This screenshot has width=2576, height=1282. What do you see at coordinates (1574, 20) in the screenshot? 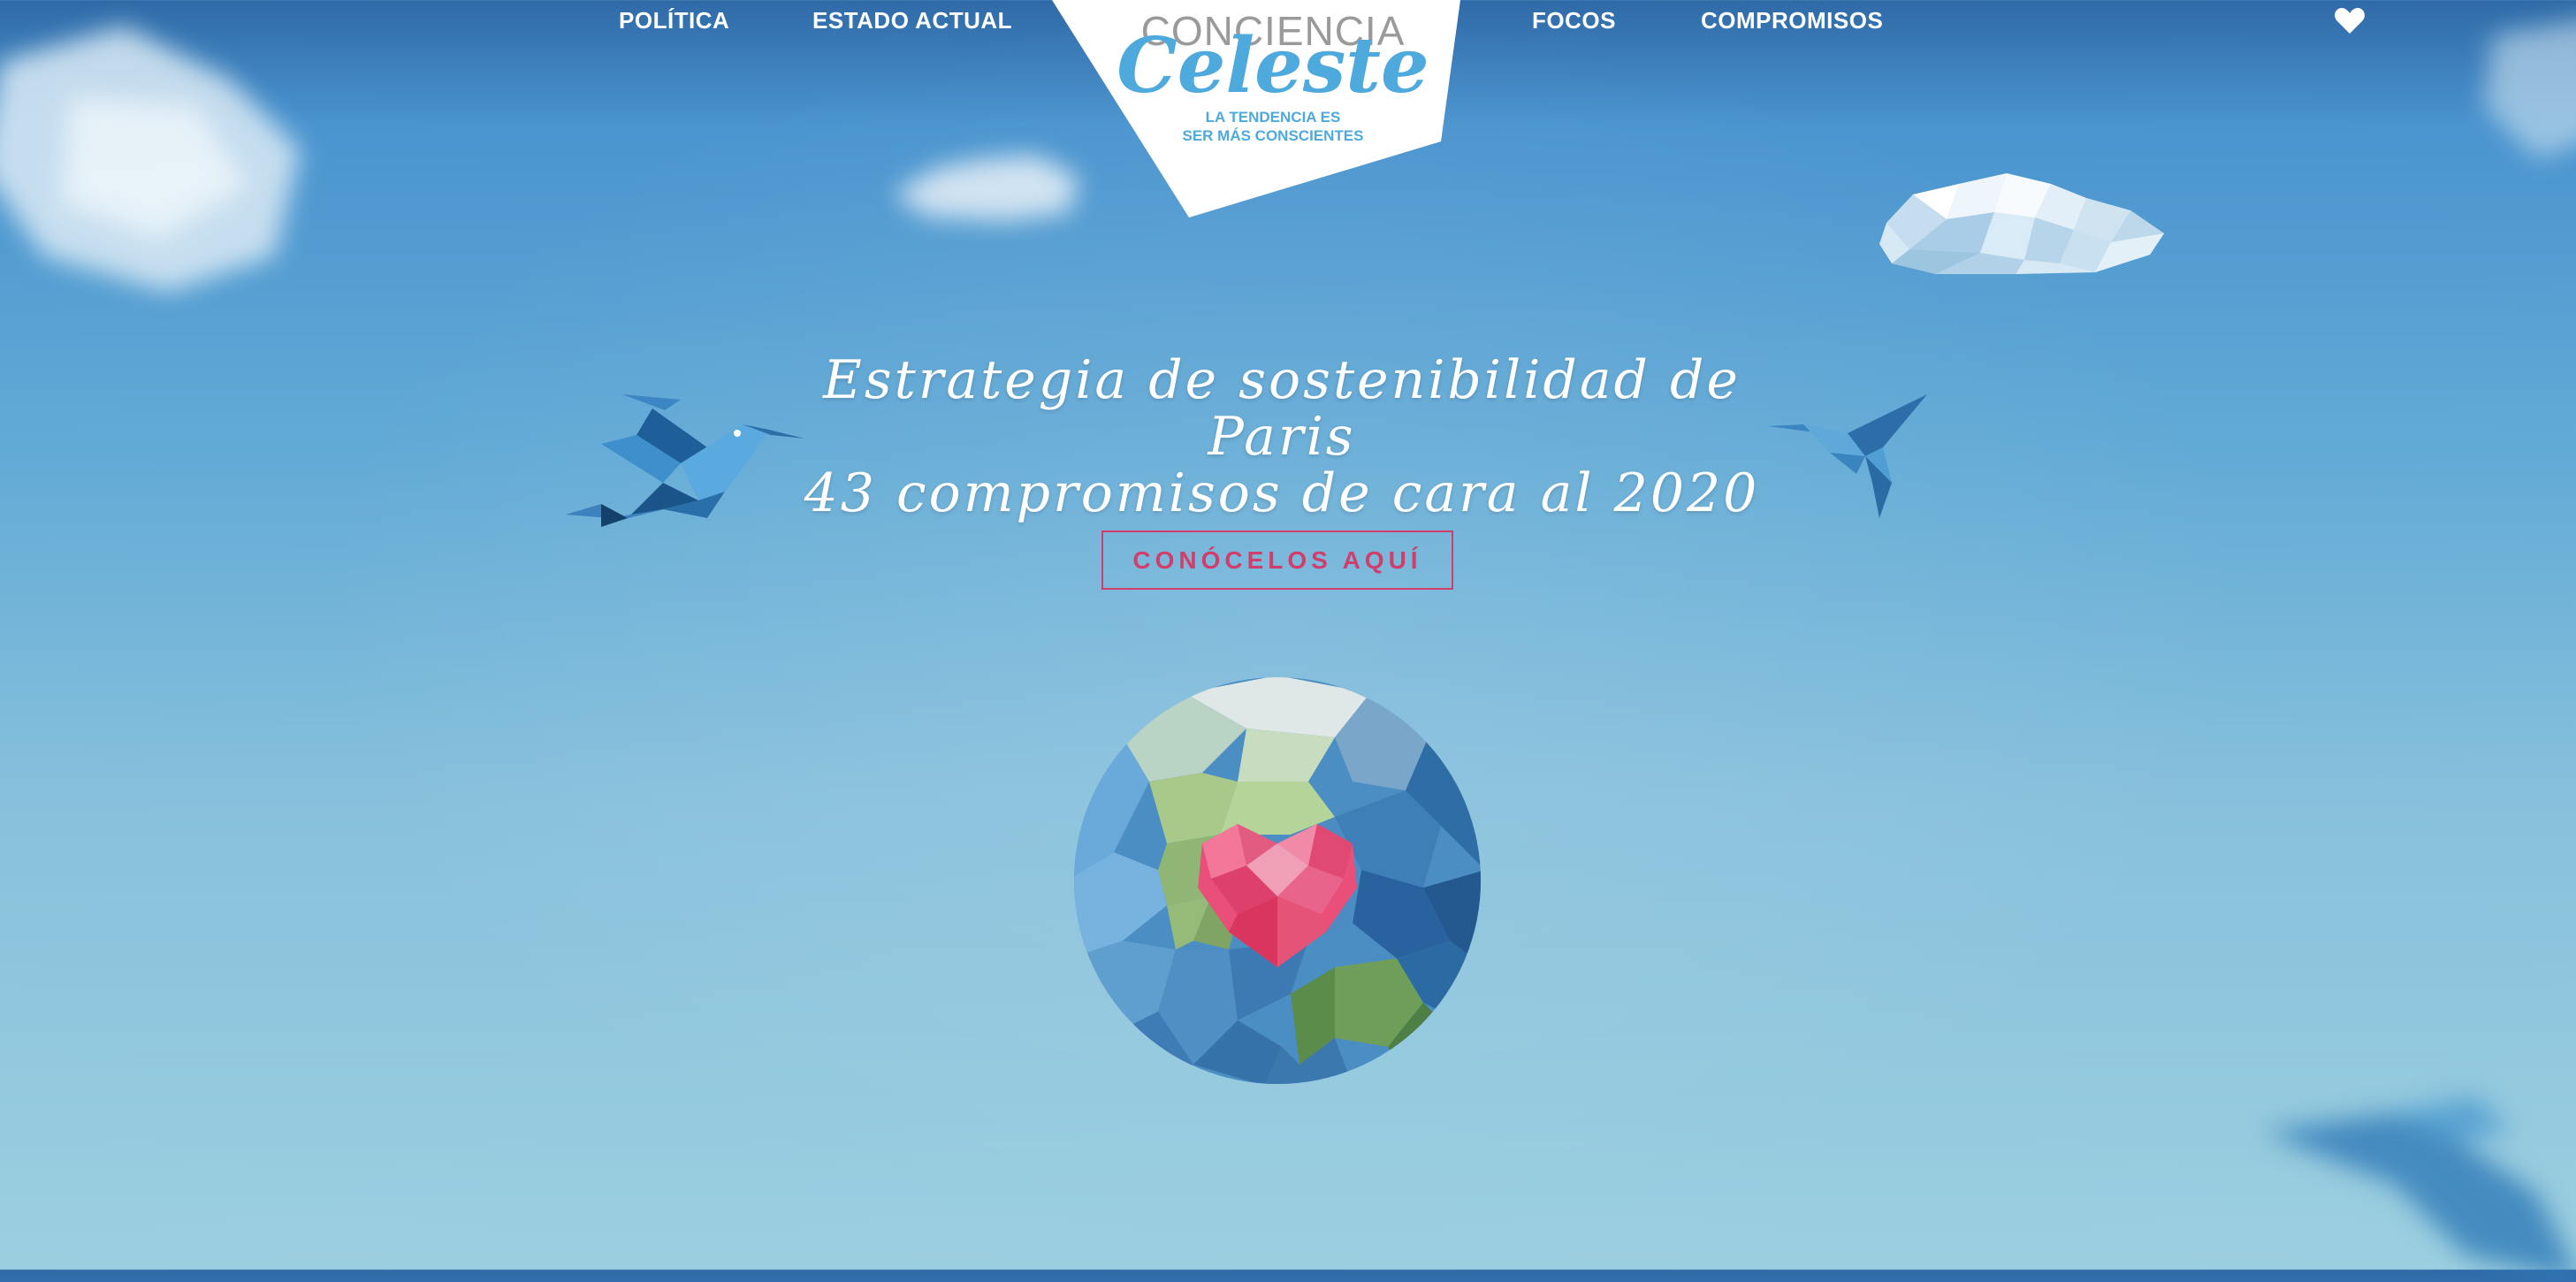
I see `nav-focos: FOCOS` at bounding box center [1574, 20].